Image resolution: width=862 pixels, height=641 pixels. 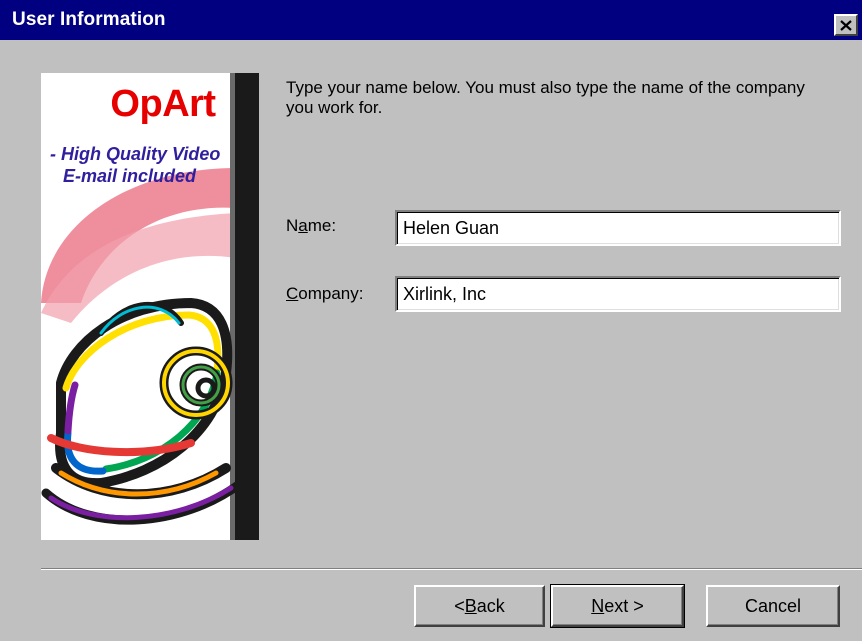 I want to click on name-input, so click(x=618, y=228).